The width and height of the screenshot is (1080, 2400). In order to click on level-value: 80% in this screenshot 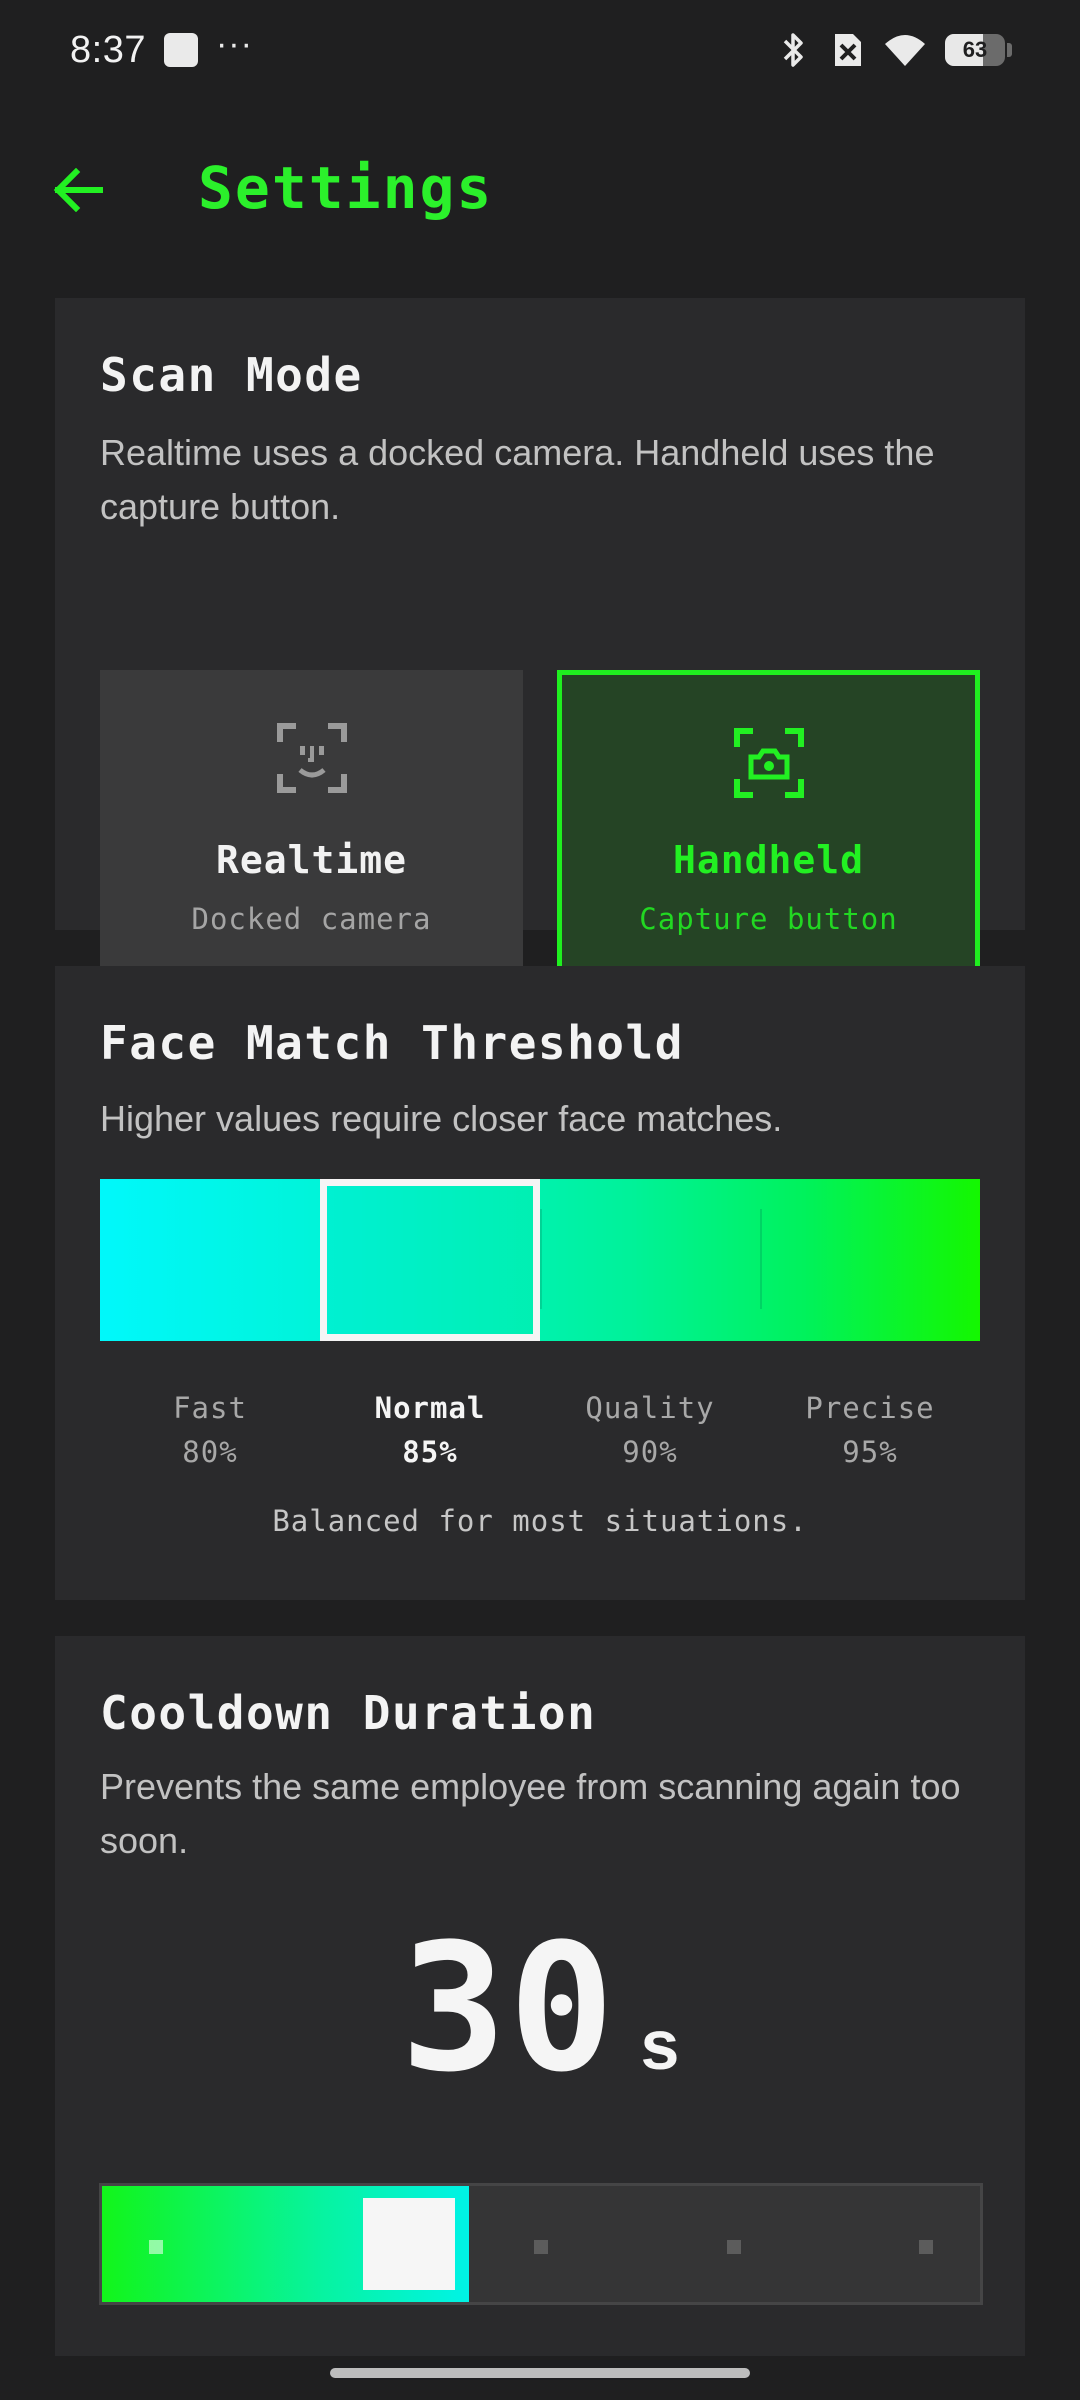, I will do `click(210, 1452)`.